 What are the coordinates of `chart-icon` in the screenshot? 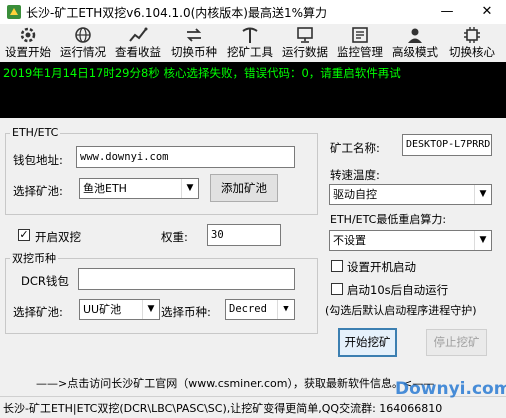 It's located at (138, 34).